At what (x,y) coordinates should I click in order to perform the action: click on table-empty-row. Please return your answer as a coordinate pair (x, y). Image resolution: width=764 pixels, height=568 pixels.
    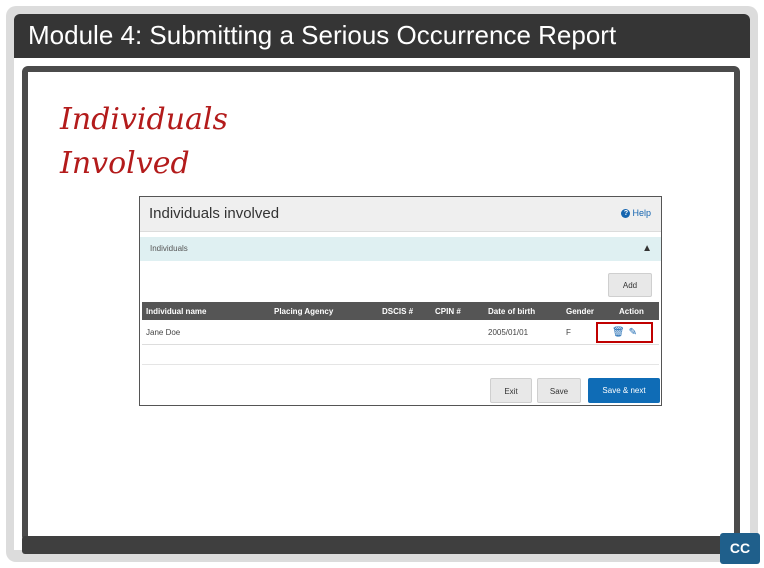
    Looking at the image, I should click on (400, 358).